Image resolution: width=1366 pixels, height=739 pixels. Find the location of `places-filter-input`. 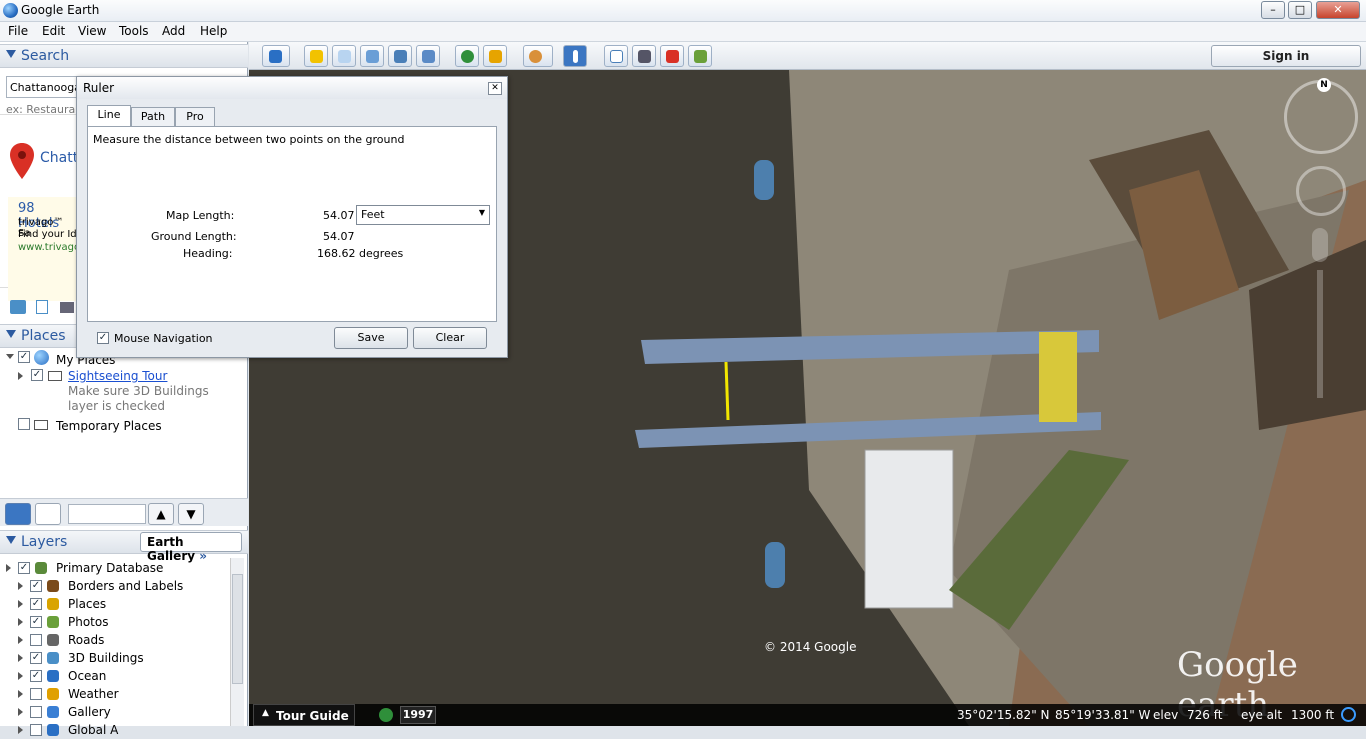

places-filter-input is located at coordinates (107, 514).